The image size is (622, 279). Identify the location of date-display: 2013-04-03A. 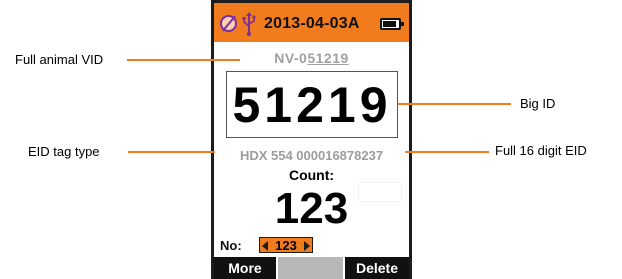
(312, 23).